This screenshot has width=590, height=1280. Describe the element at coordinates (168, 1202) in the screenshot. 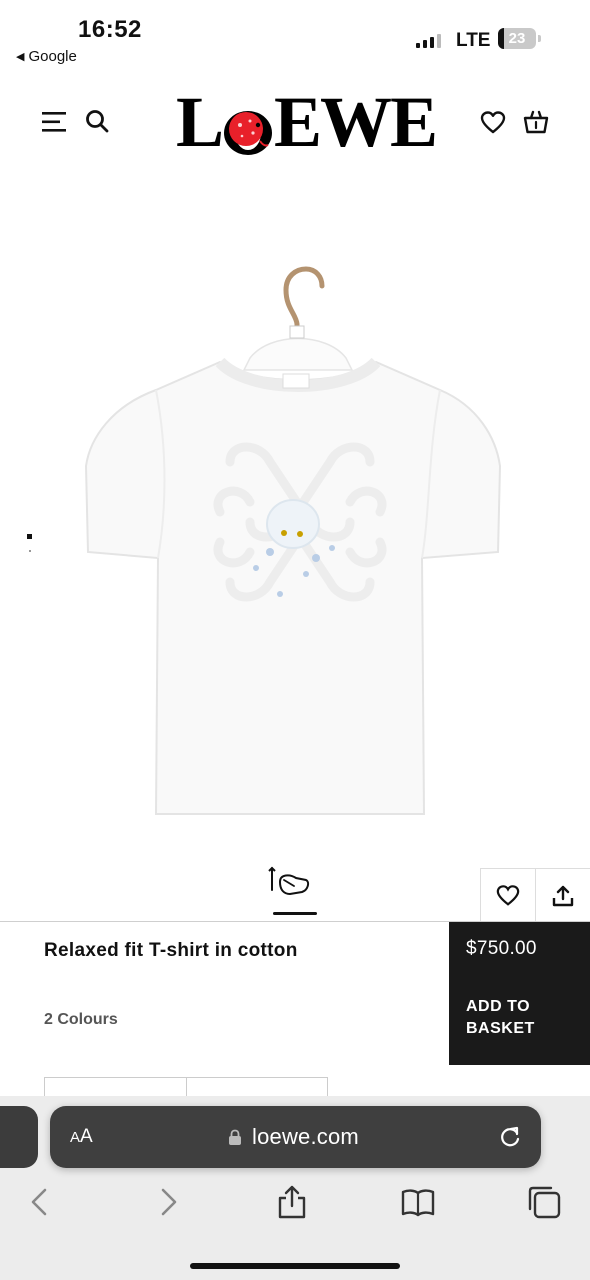

I see `forward-icon` at that location.